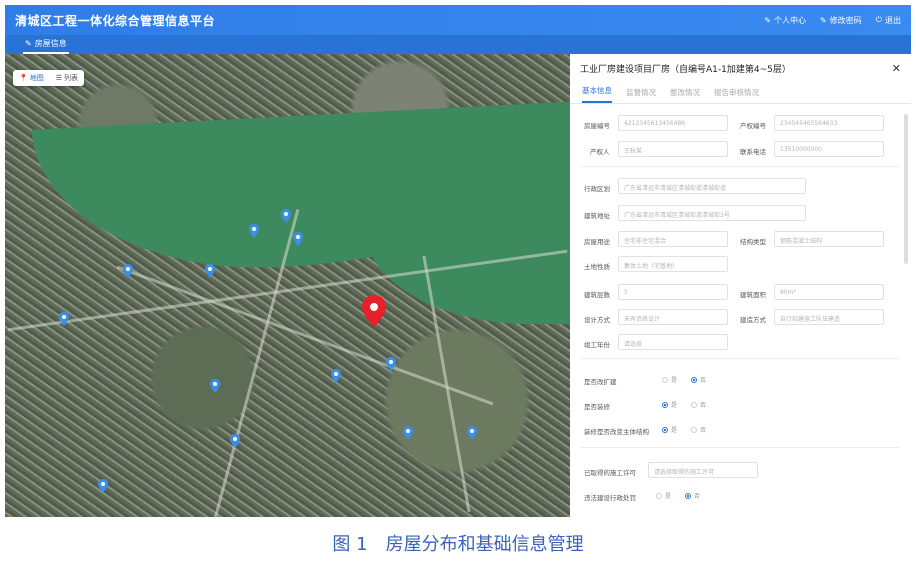  What do you see at coordinates (685, 69) in the screenshot?
I see `panel-title: 工业厂房建设项目厂房（自编号A1-1加建第4~5层）` at bounding box center [685, 69].